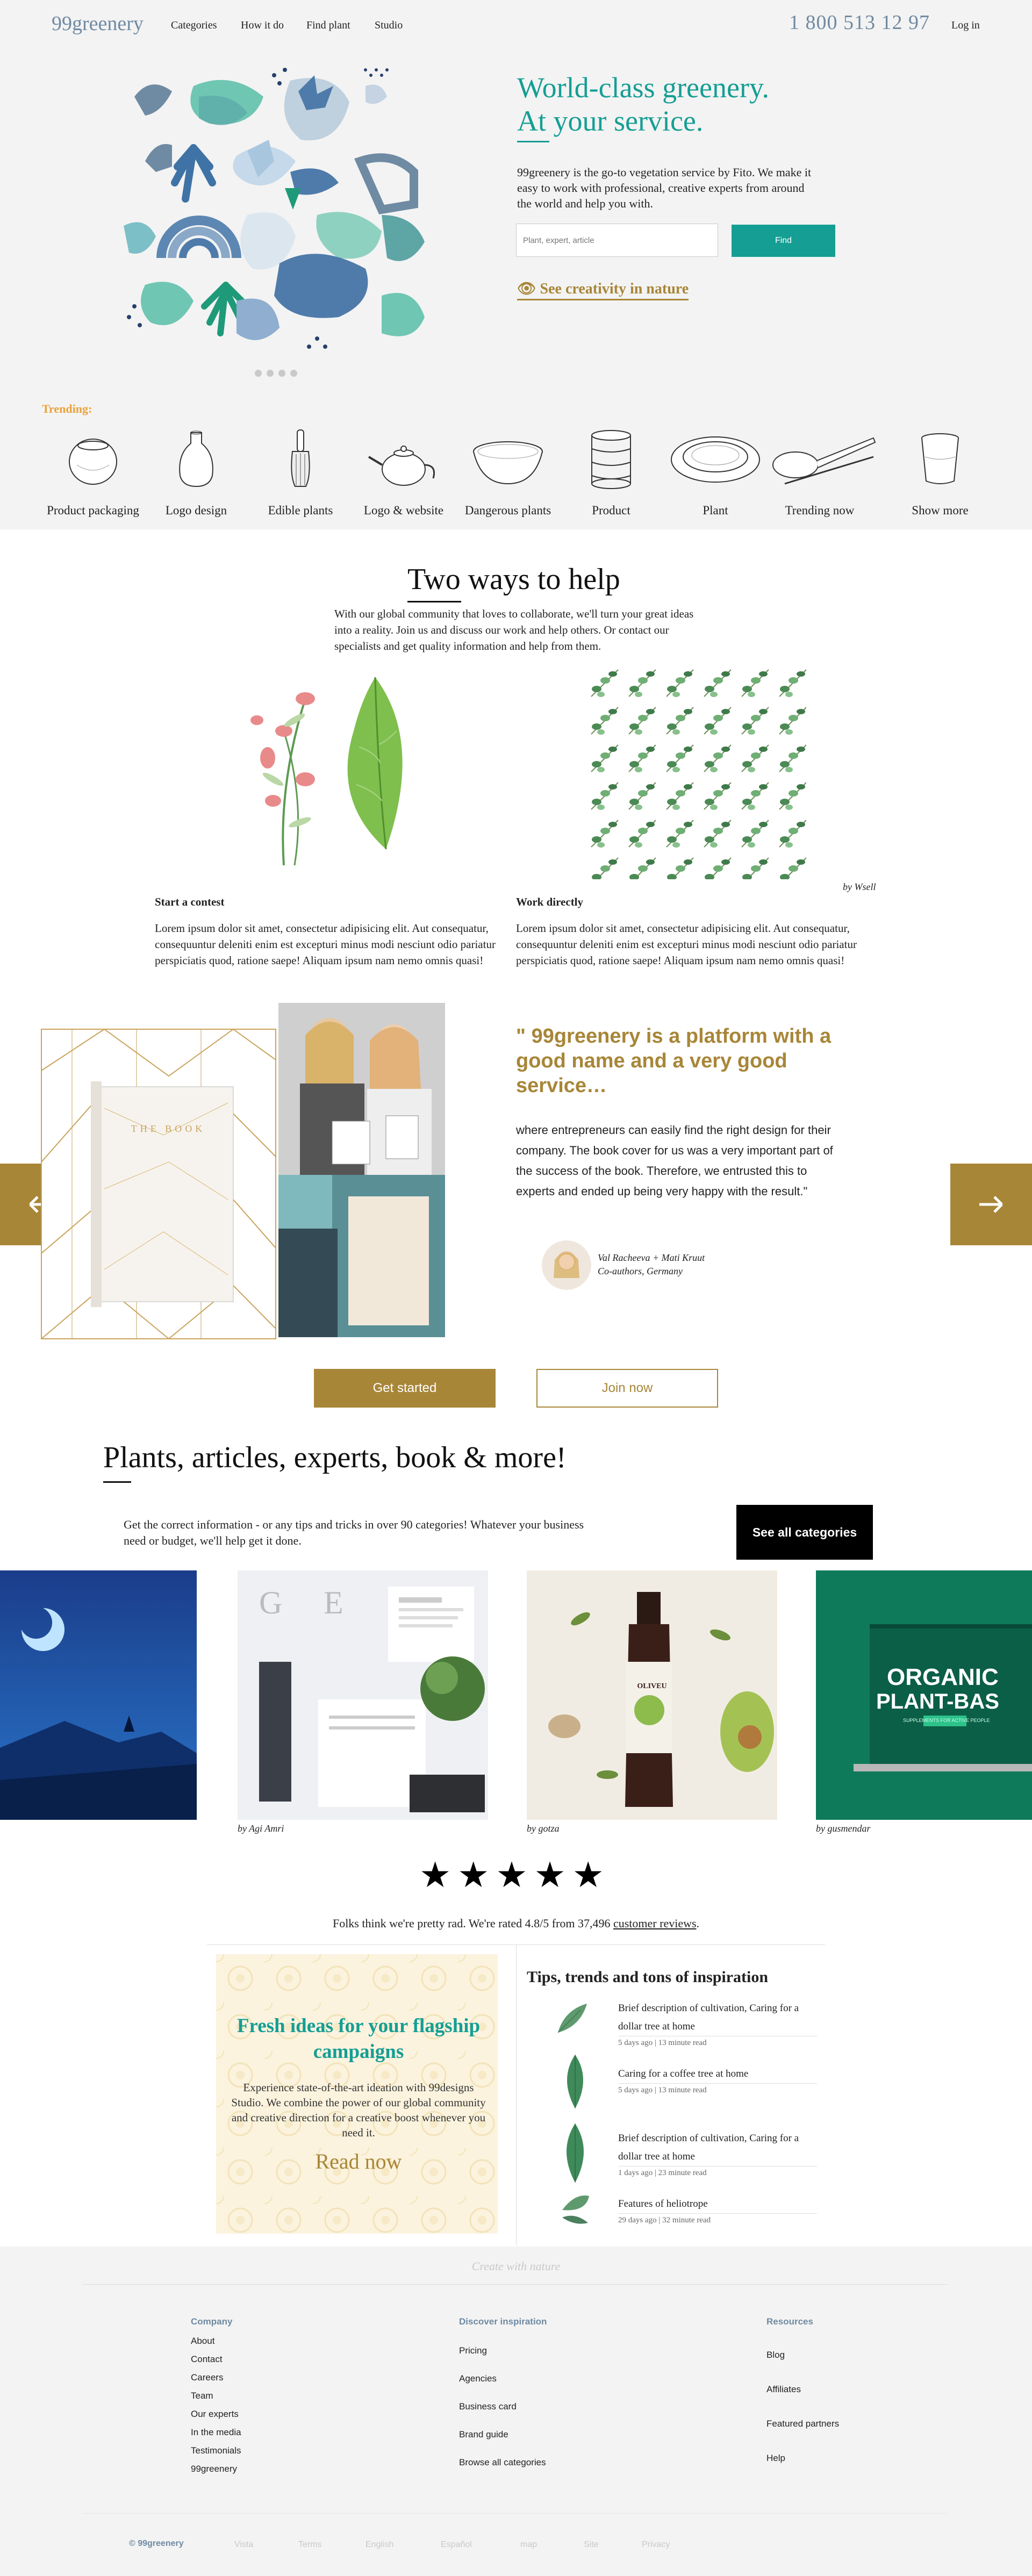 This screenshot has height=2576, width=1032. What do you see at coordinates (202, 2396) in the screenshot?
I see `footer-link-team: Team` at bounding box center [202, 2396].